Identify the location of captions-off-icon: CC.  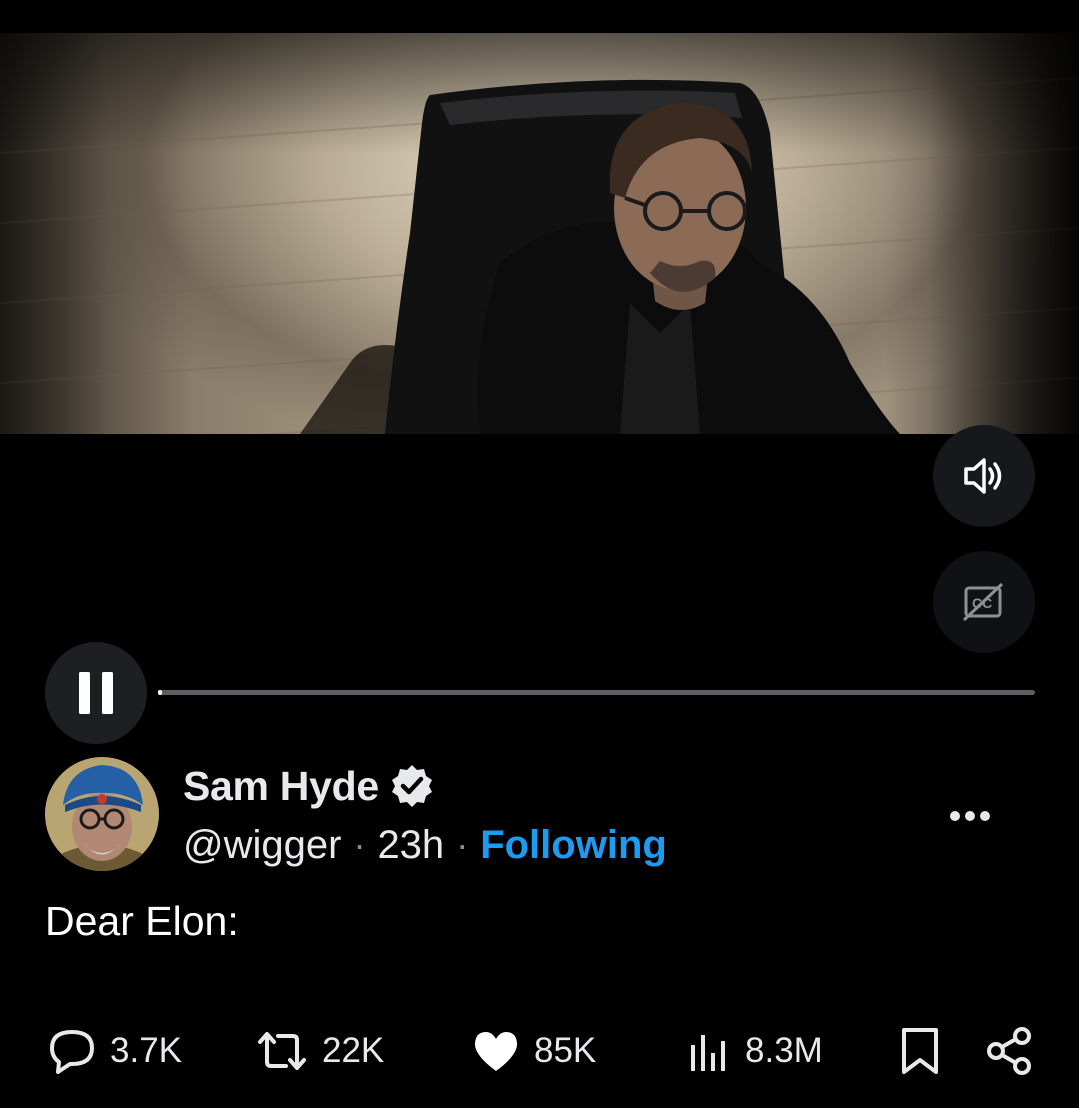
(983, 602).